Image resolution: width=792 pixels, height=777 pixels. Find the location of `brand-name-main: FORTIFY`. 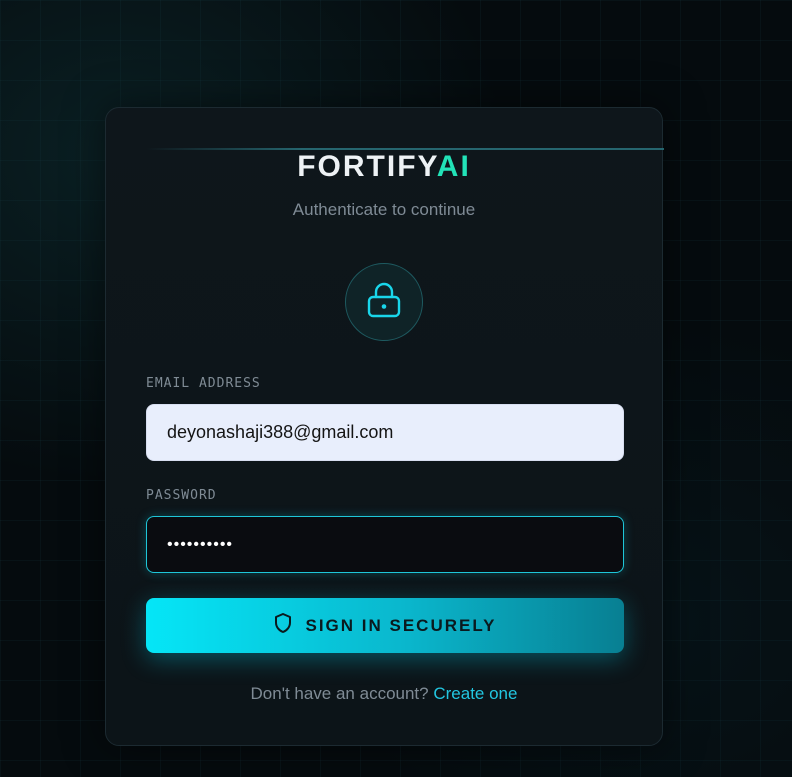

brand-name-main: FORTIFY is located at coordinates (367, 166).